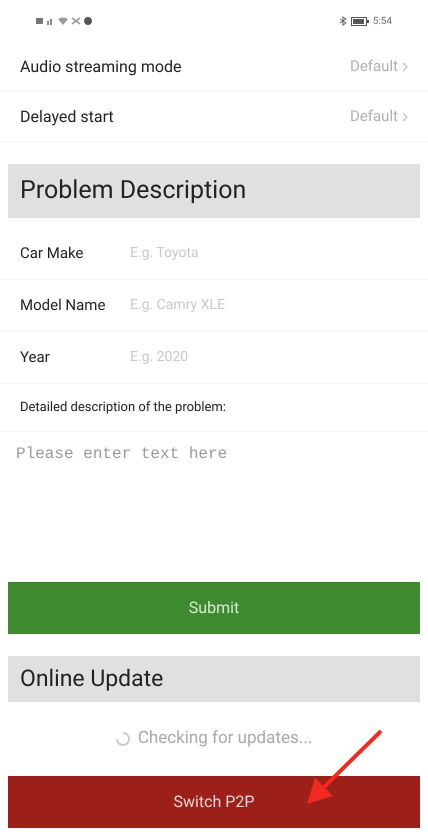 The height and width of the screenshot is (834, 428). Describe the element at coordinates (133, 191) in the screenshot. I see `section-title: Problem Description` at that location.